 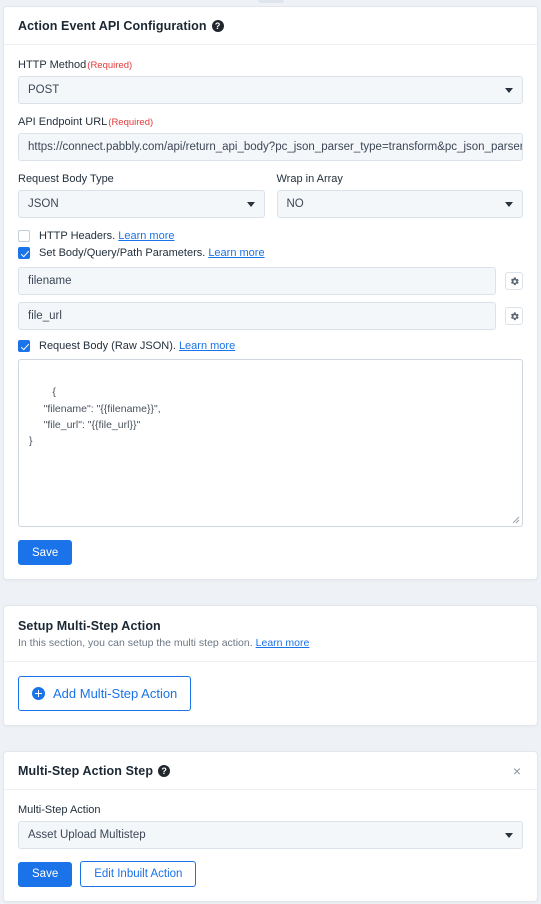 What do you see at coordinates (399, 204) in the screenshot?
I see `wrap-in-array-select: NO` at bounding box center [399, 204].